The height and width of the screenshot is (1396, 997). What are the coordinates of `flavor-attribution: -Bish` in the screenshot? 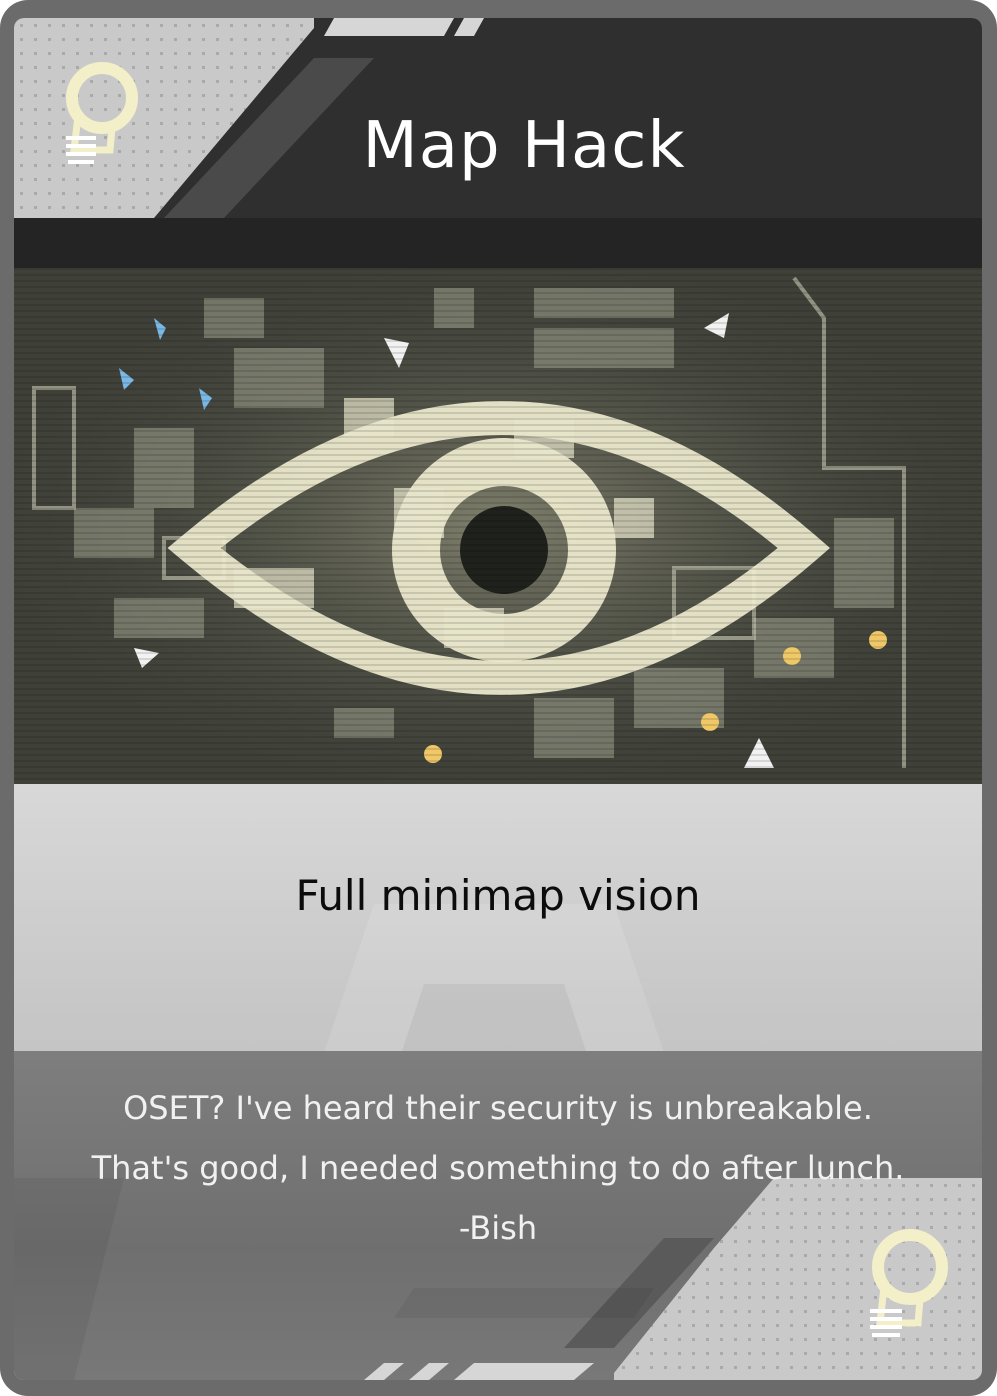 It's located at (498, 1228).